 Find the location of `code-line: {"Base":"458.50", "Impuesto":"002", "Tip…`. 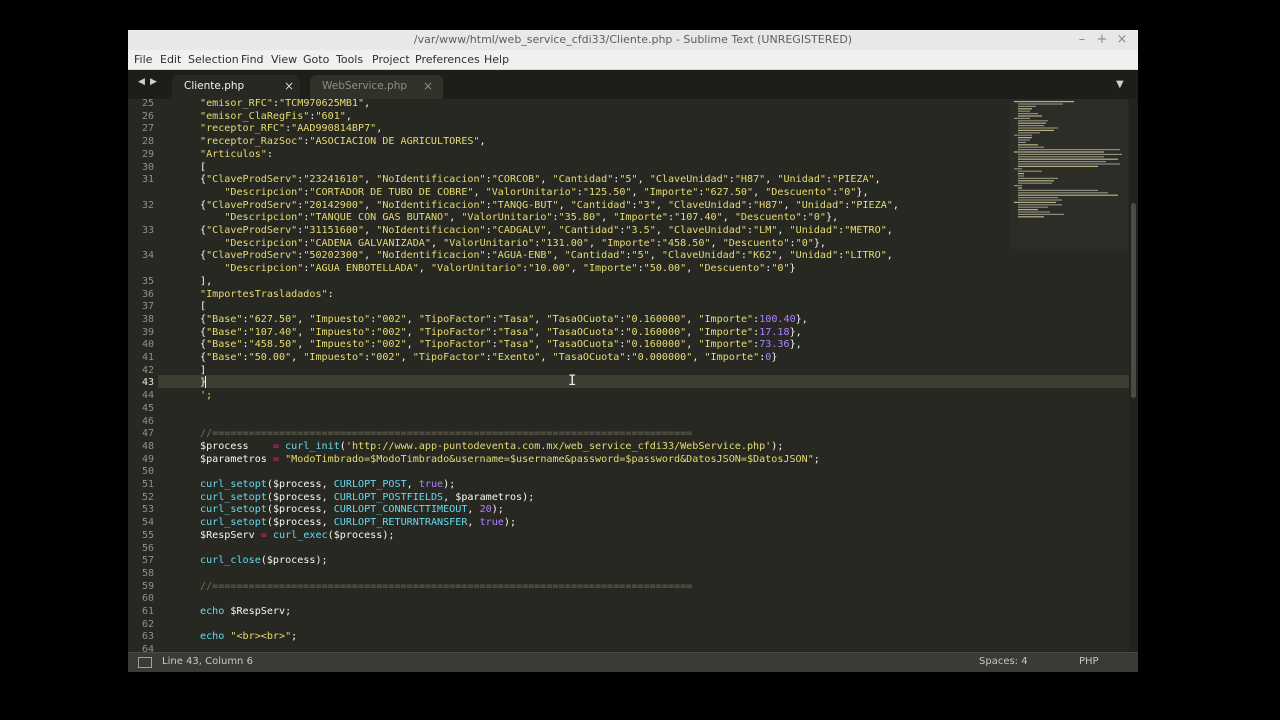

code-line: {"Base":"458.50", "Impuesto":"002", "Tip… is located at coordinates (501, 344).